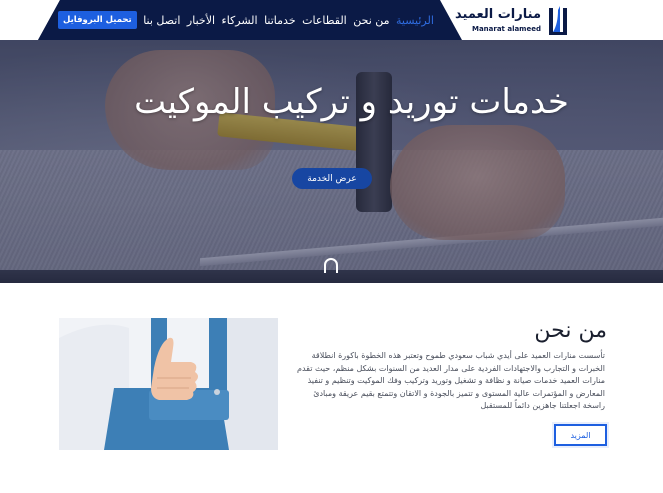  Describe the element at coordinates (498, 14) in the screenshot. I see `logo-text-arabic: منارات العميد` at that location.